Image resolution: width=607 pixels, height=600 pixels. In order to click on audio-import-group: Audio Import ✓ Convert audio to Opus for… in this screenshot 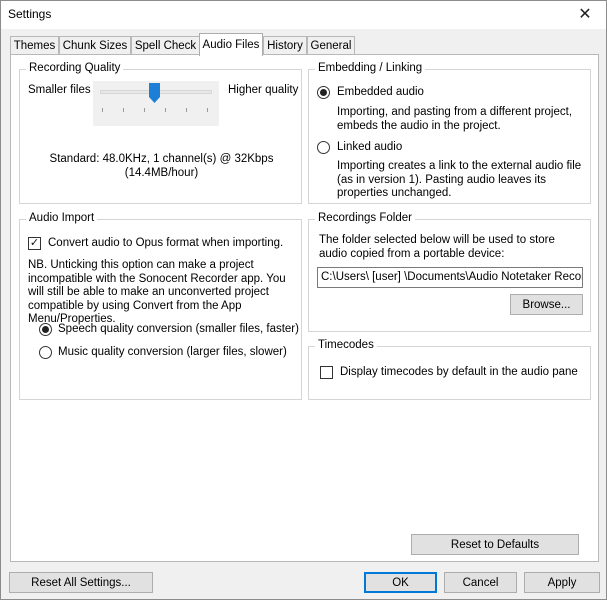, I will do `click(160, 306)`.